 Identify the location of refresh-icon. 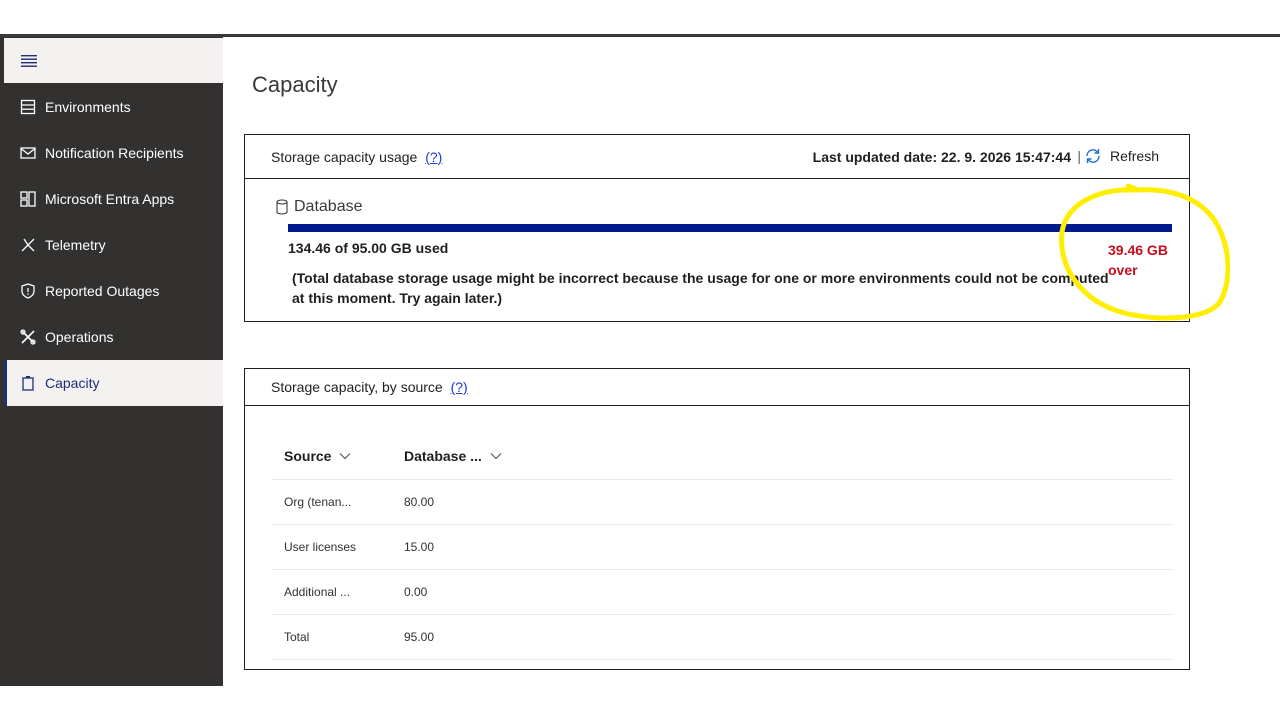
(1093, 156).